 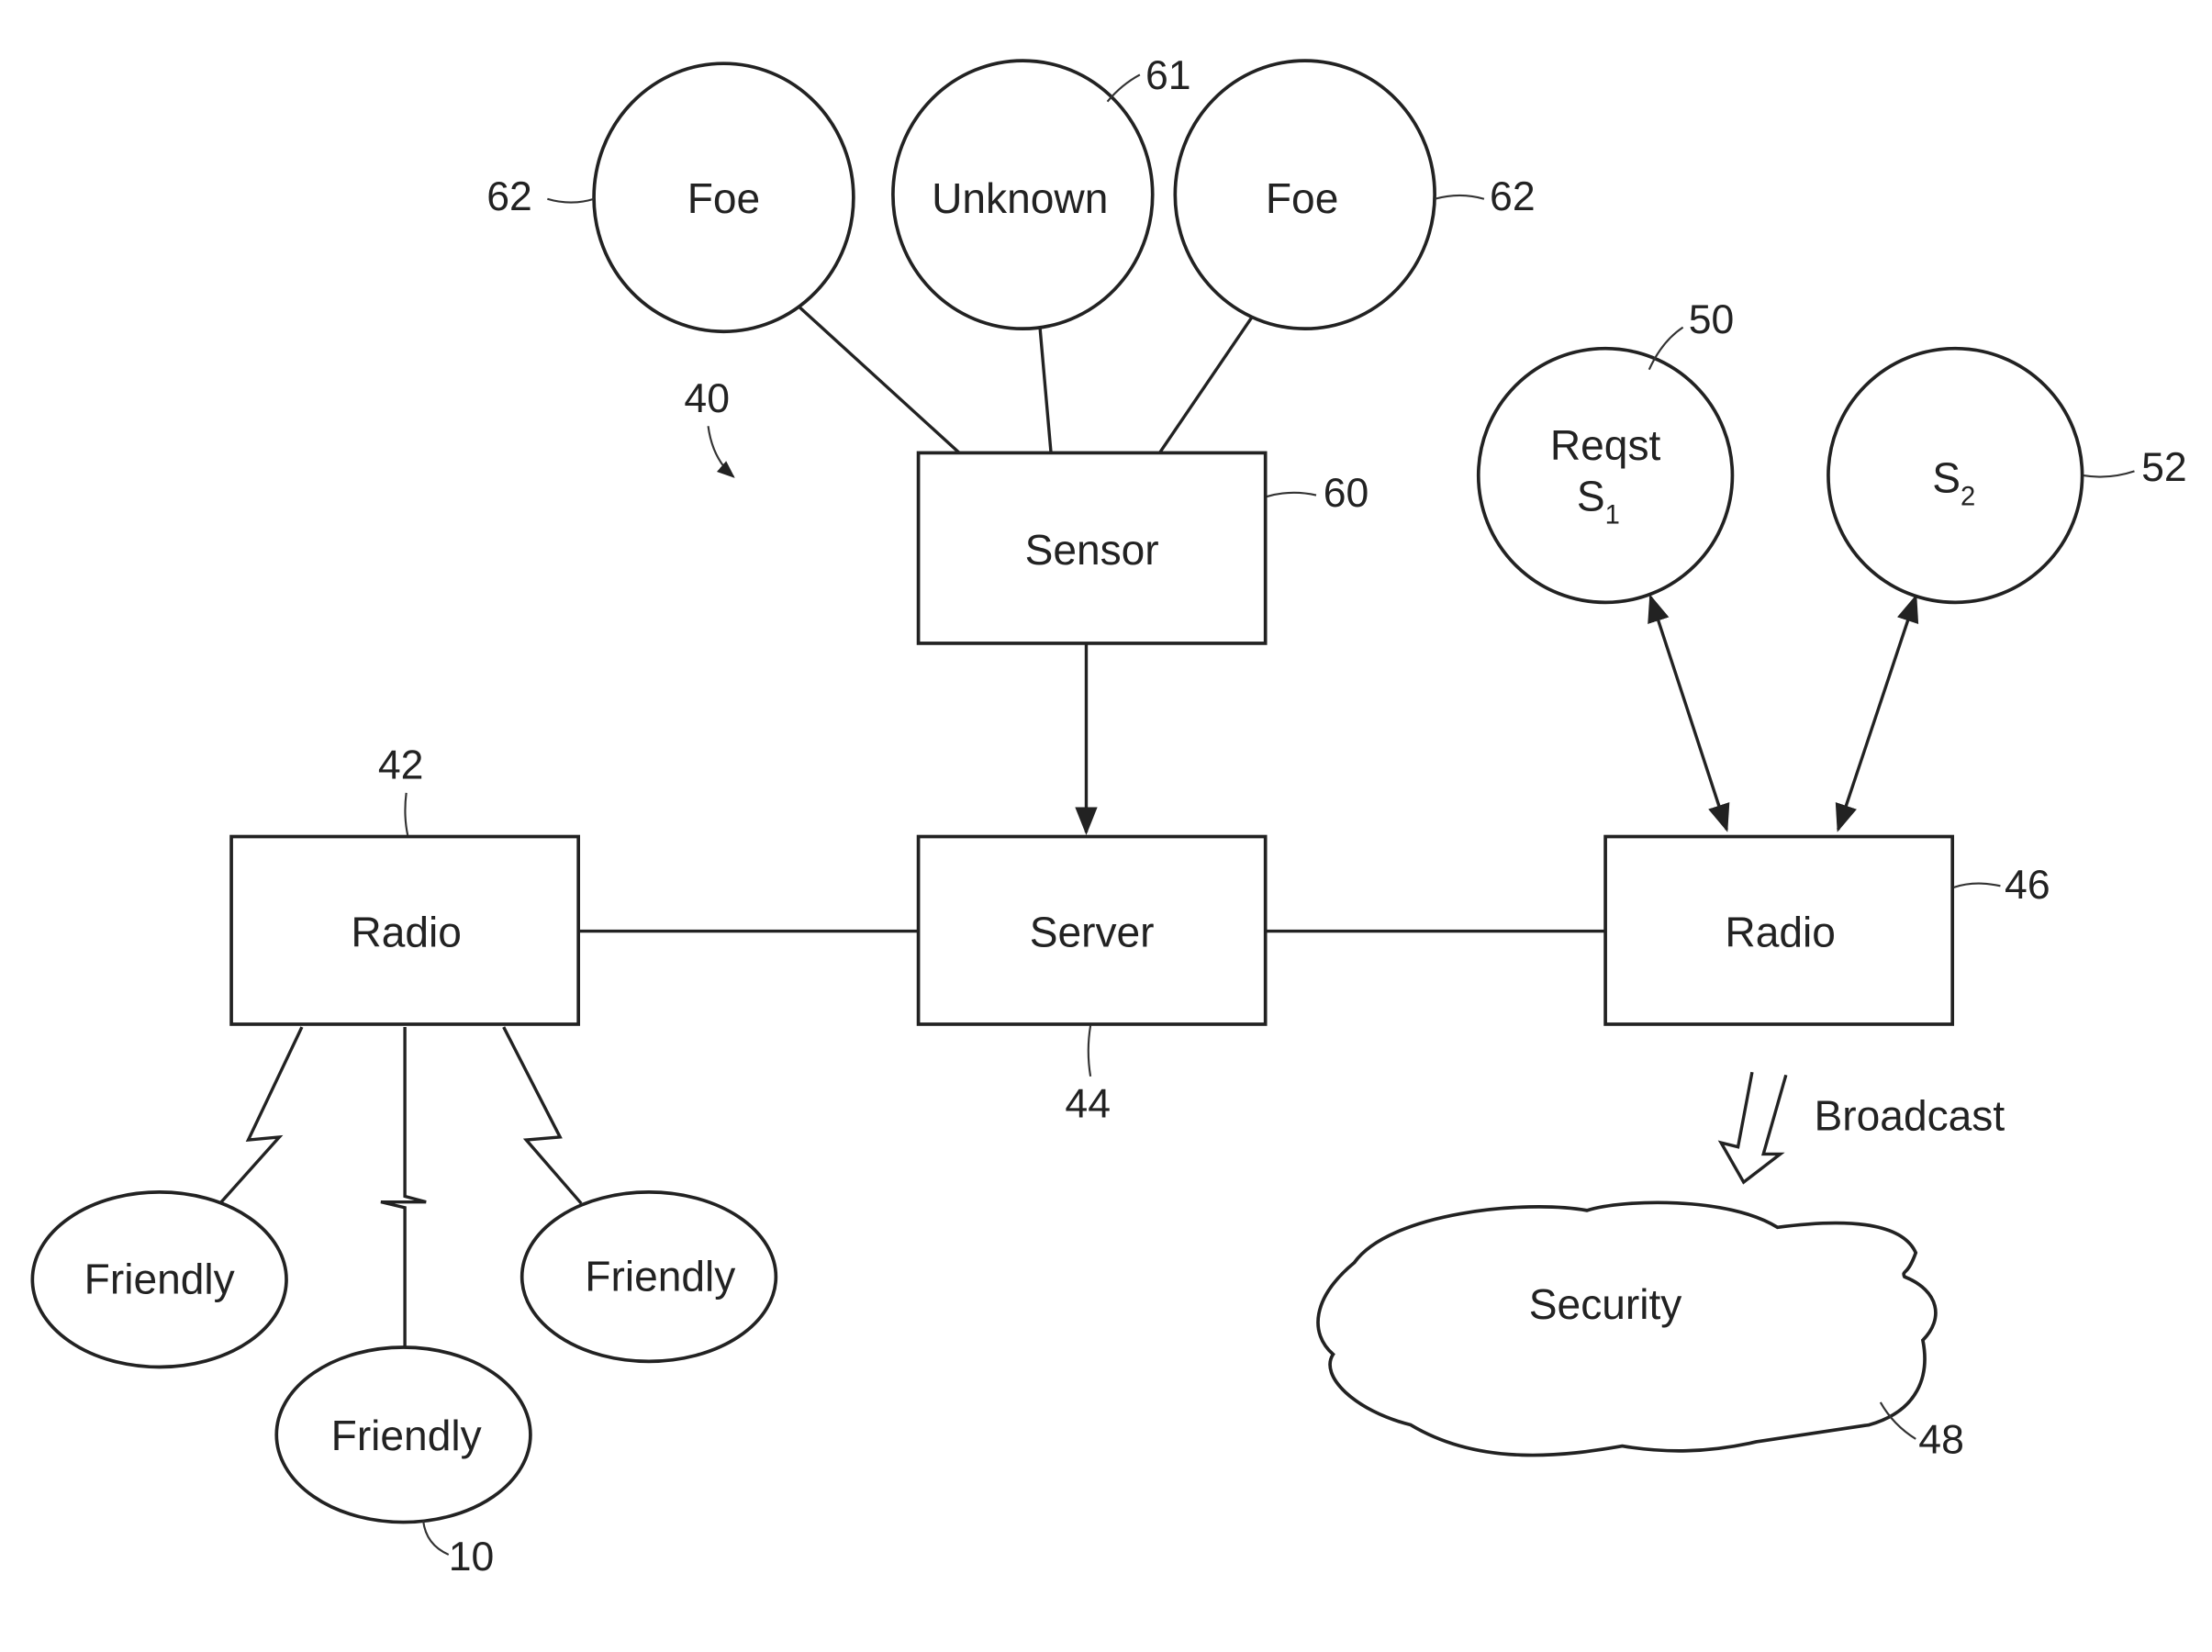 I want to click on node-radio-right-label: Radio, so click(x=1780, y=932).